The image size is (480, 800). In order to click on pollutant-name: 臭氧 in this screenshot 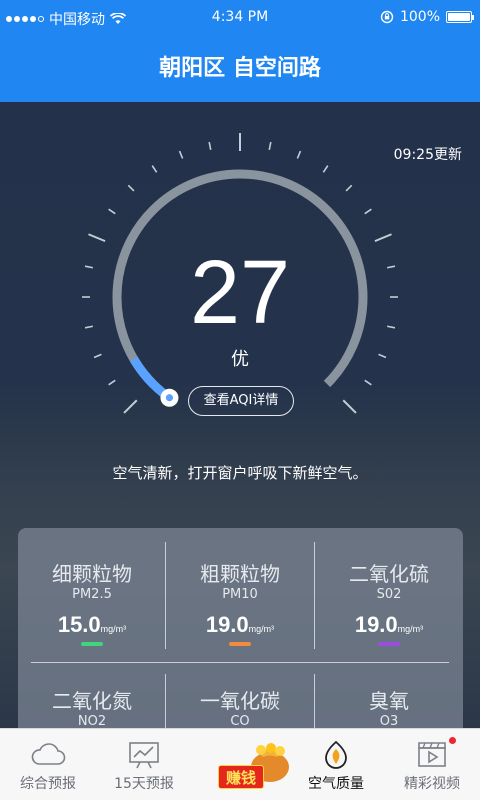, I will do `click(389, 701)`.